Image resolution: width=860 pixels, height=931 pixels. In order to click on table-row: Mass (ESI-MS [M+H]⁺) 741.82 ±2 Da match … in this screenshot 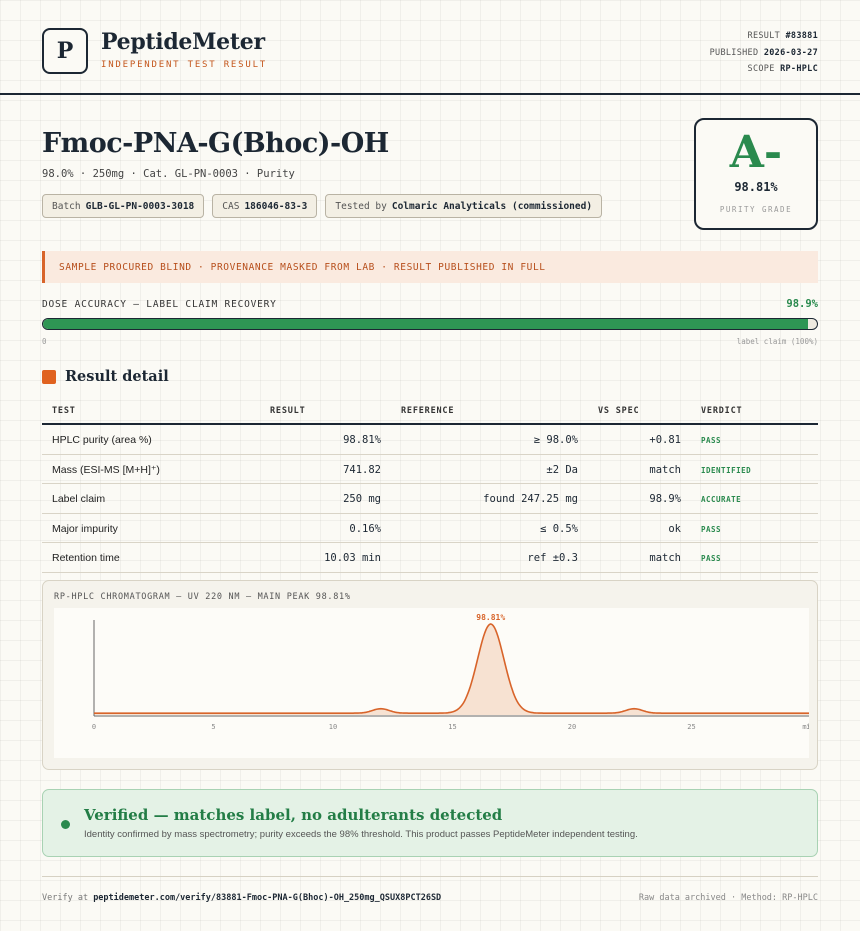, I will do `click(430, 469)`.